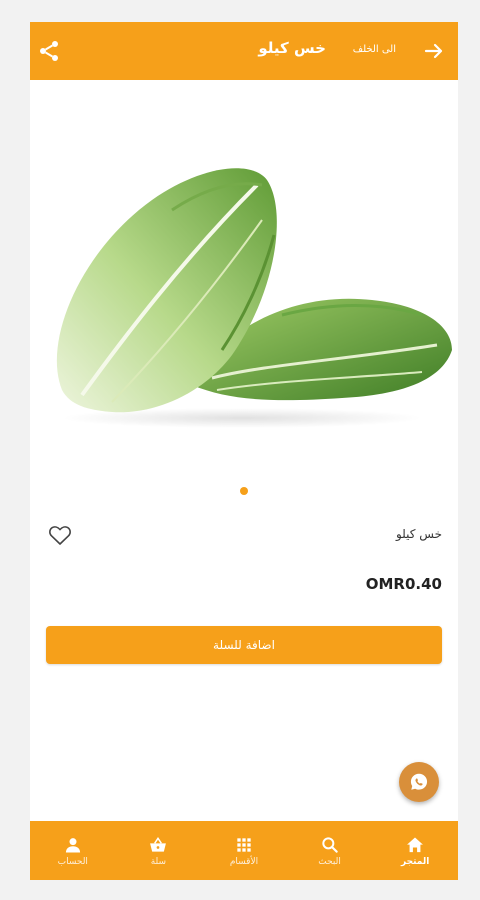  Describe the element at coordinates (158, 844) in the screenshot. I see `basket-icon` at that location.